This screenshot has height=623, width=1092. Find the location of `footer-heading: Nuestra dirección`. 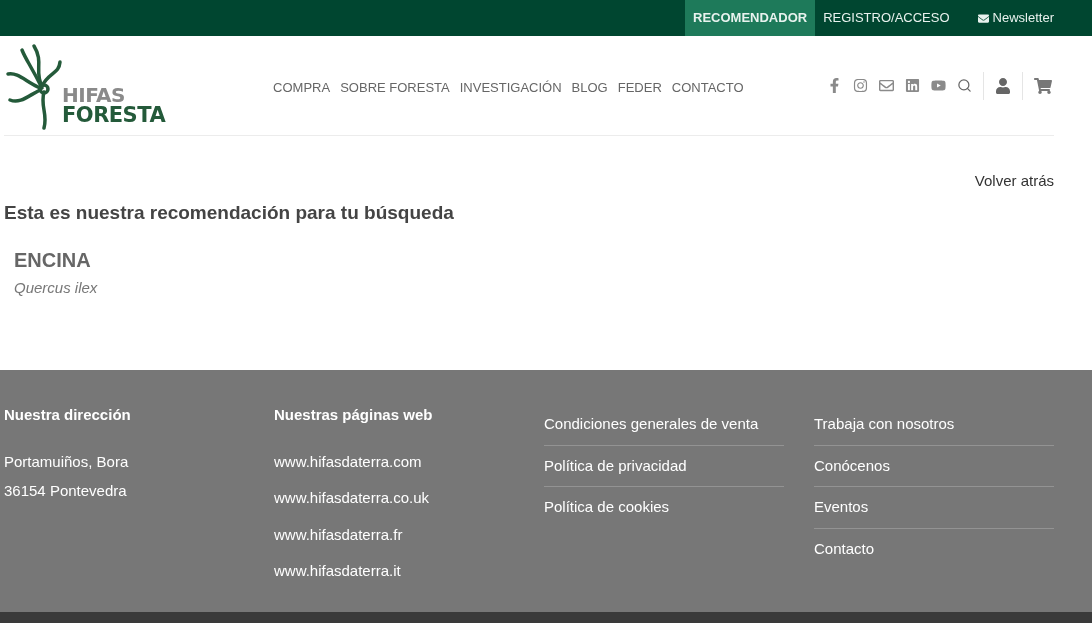

footer-heading: Nuestra dirección is located at coordinates (68, 415).